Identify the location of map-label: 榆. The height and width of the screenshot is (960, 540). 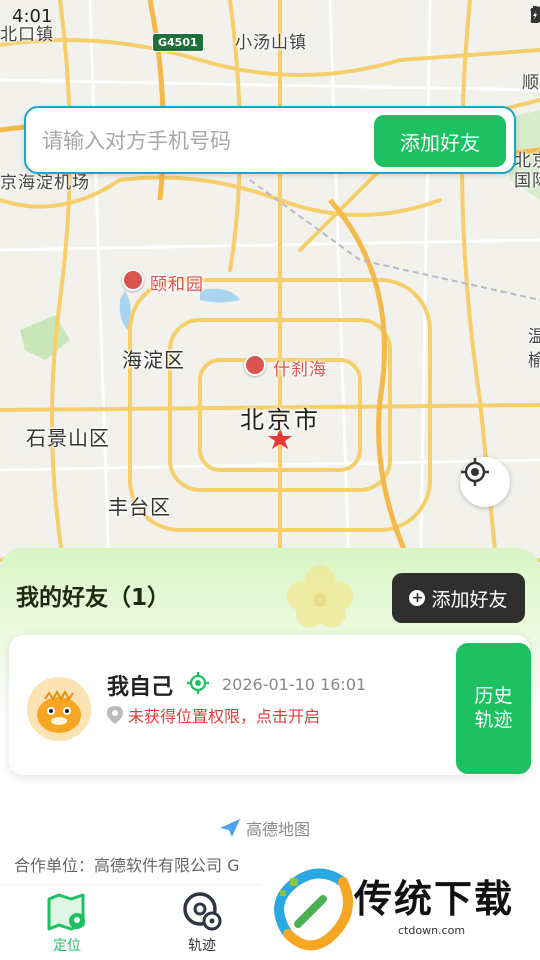
(534, 361).